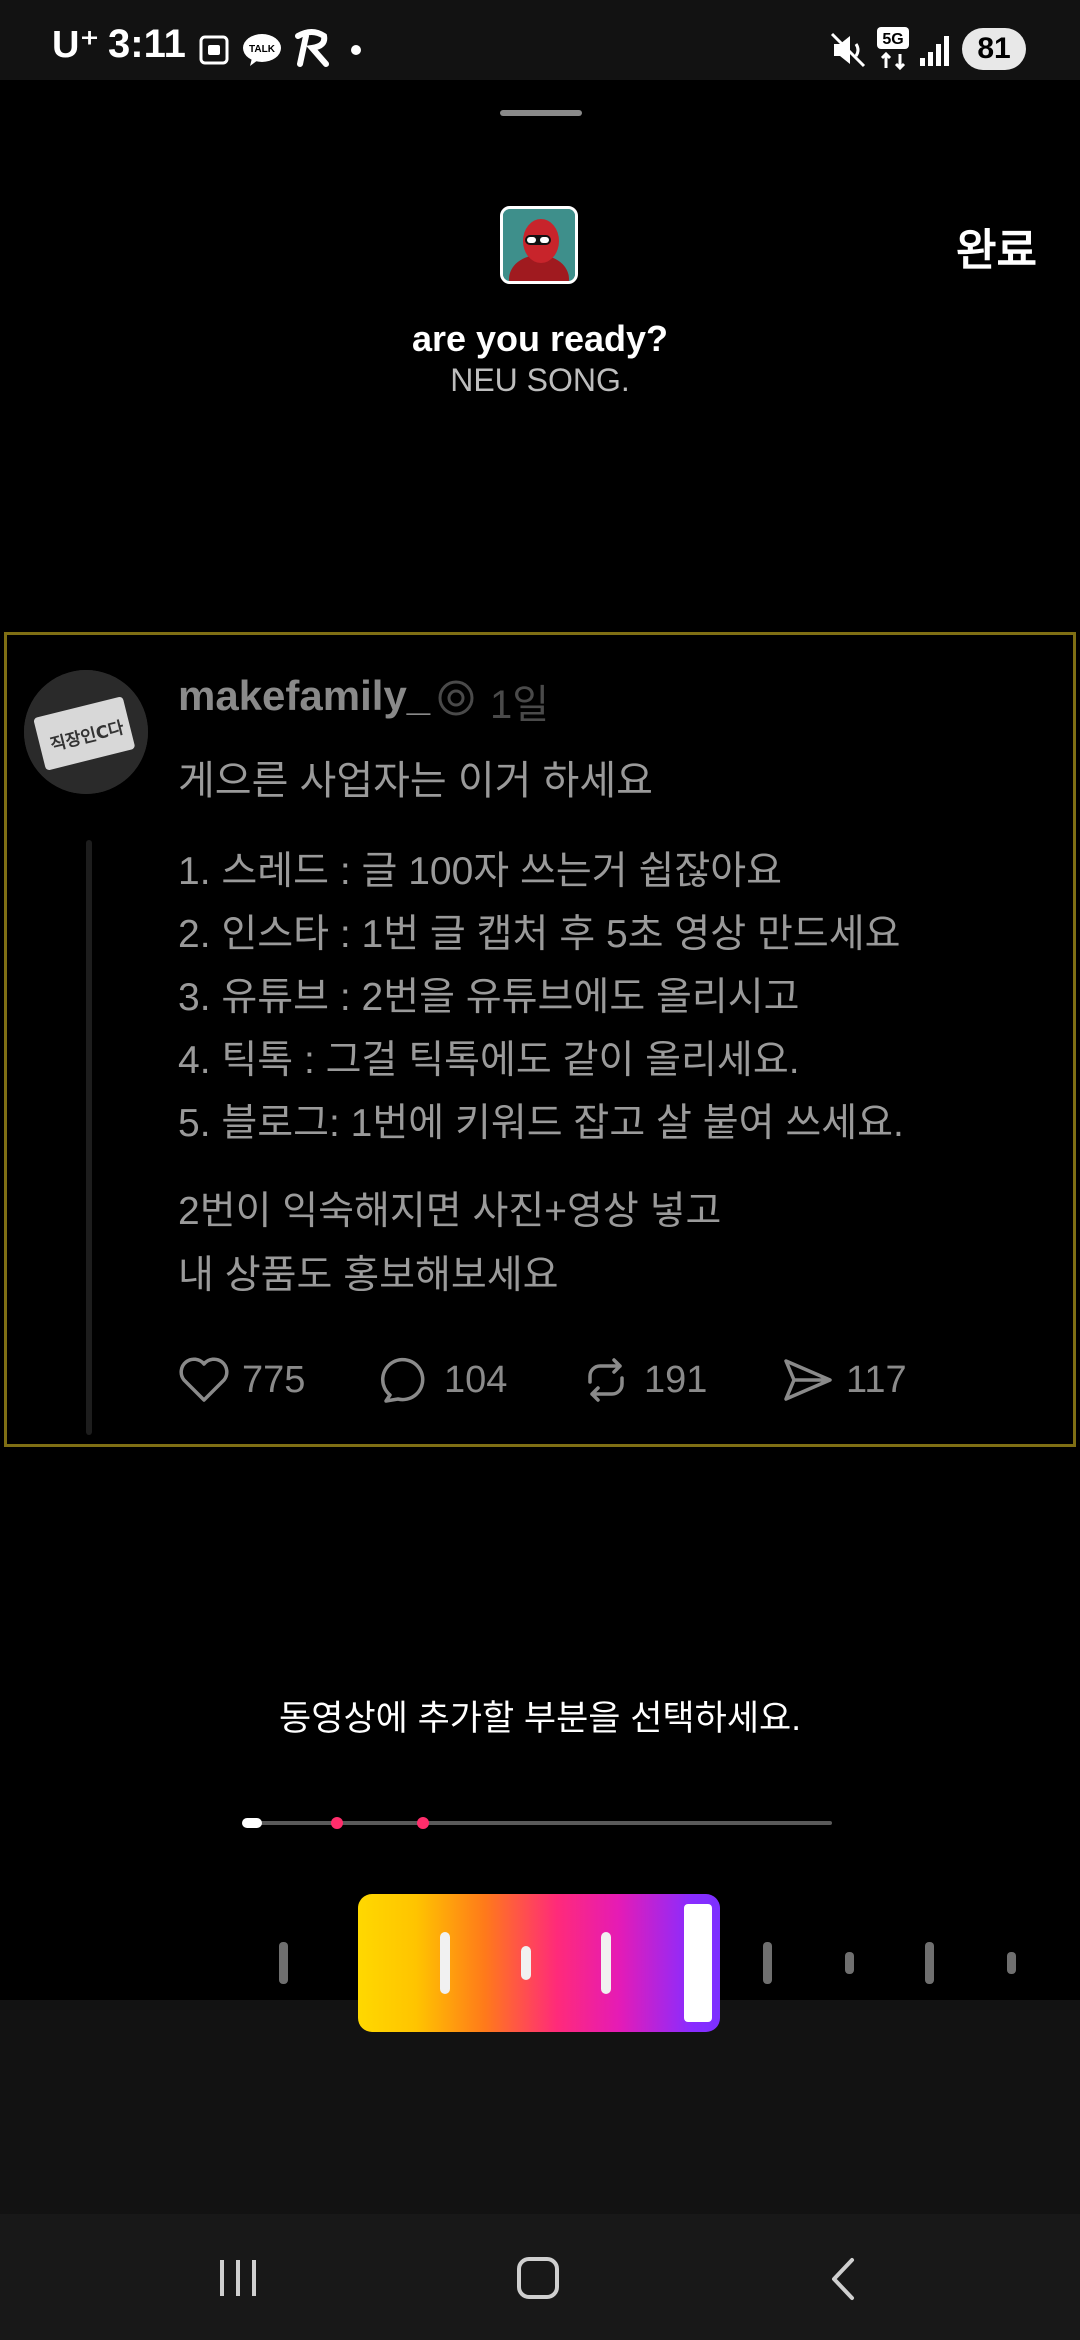 The height and width of the screenshot is (2340, 1080). What do you see at coordinates (489, 997) in the screenshot?
I see `list-item: 3. 유튜브 : 2번을 유튜브에도 올리시고` at bounding box center [489, 997].